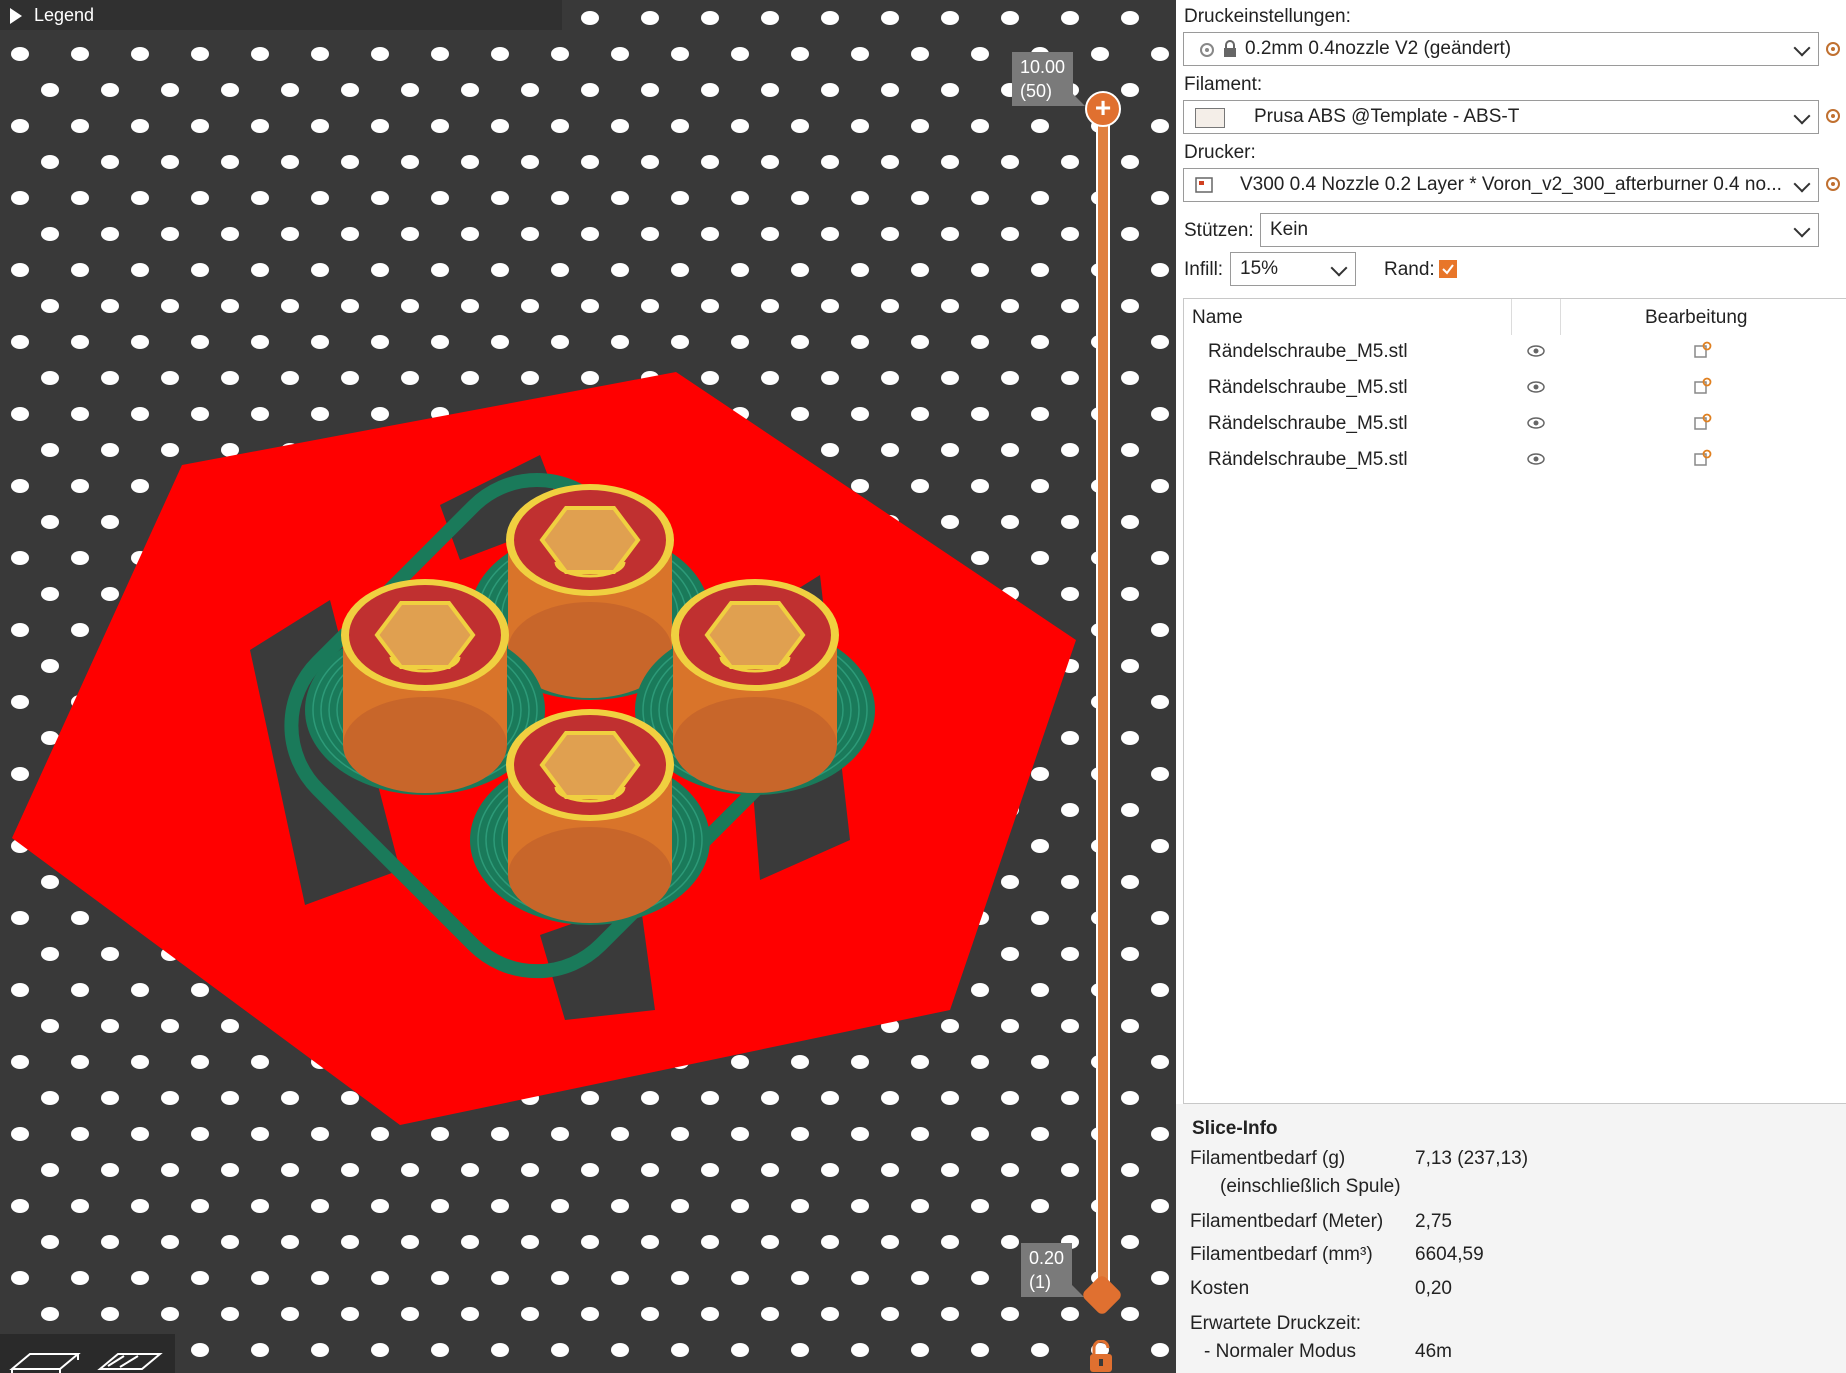 This screenshot has width=1846, height=1373. Describe the element at coordinates (1833, 184) in the screenshot. I see `printer-edit-icon` at that location.